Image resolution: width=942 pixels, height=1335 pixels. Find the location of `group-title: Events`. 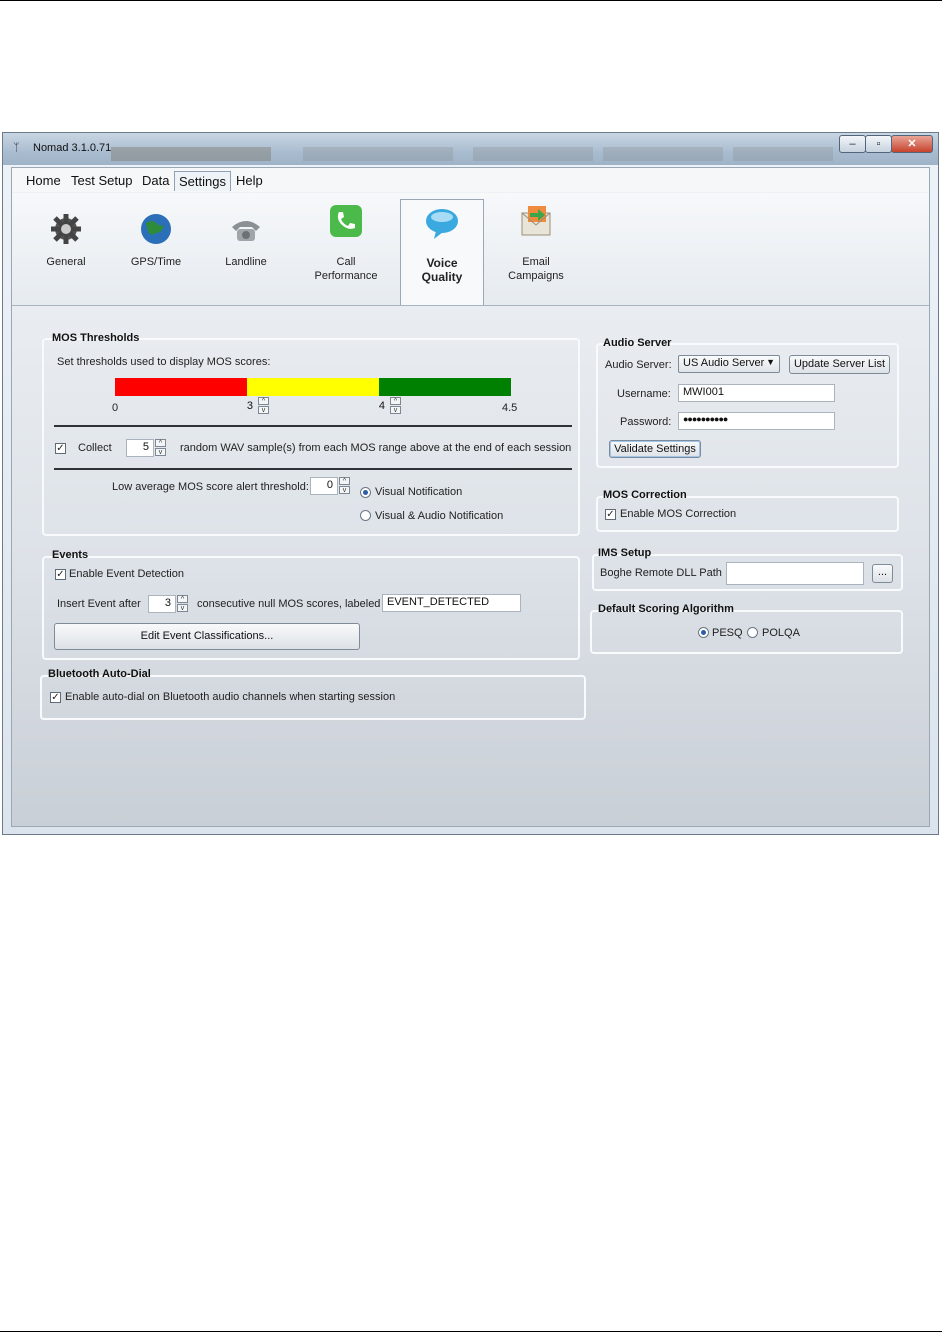

group-title: Events is located at coordinates (70, 555).